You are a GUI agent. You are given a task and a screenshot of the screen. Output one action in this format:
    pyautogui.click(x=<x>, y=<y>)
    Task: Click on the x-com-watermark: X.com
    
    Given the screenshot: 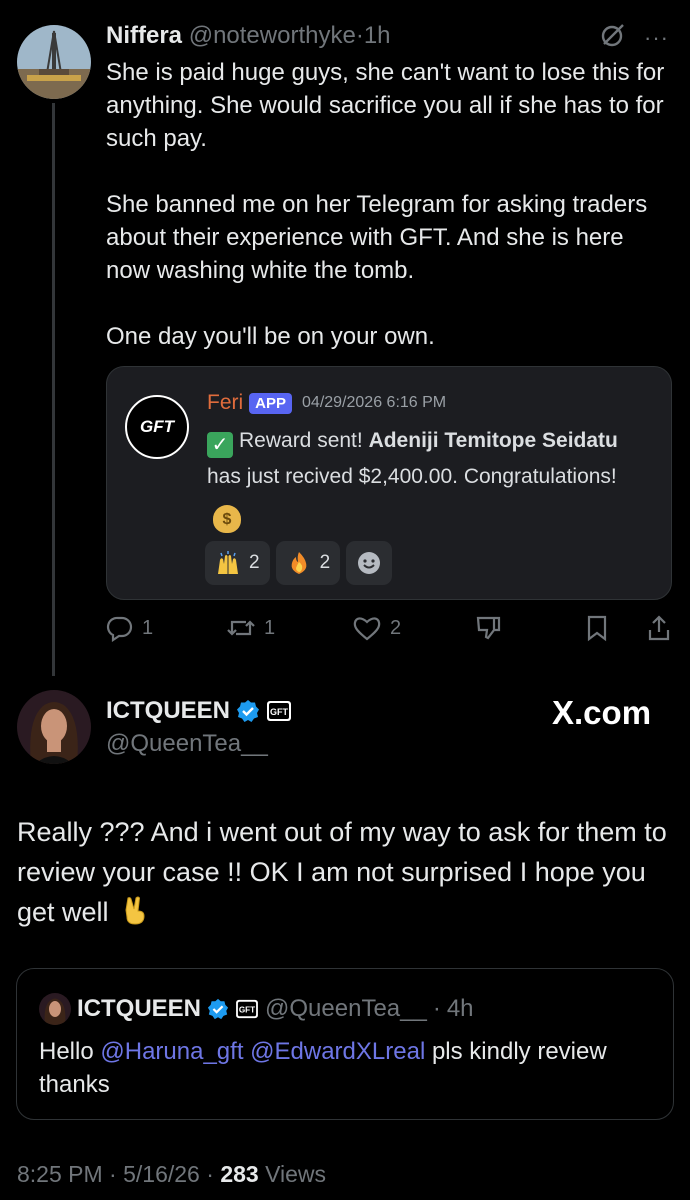 What is the action you would take?
    pyautogui.click(x=602, y=712)
    